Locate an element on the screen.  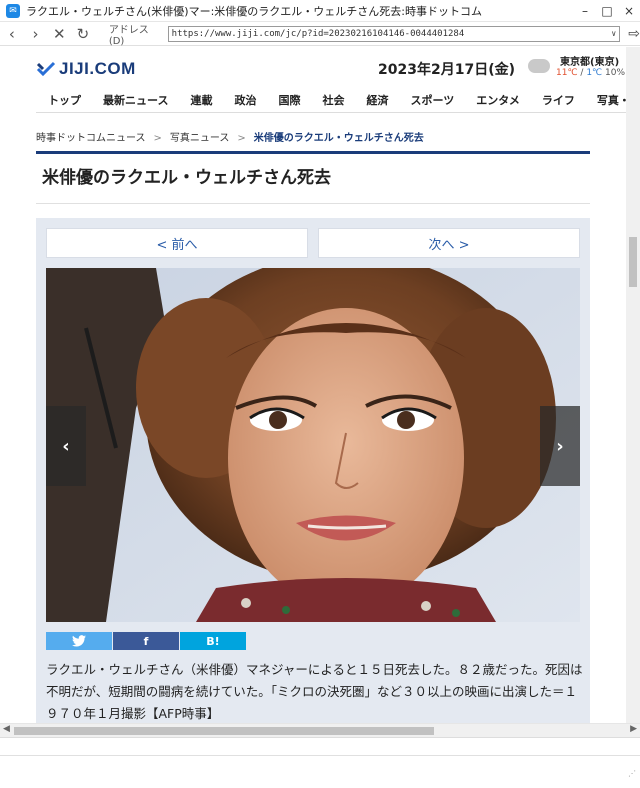
scroll-right-icon: ▶ is located at coordinates (633, 729).